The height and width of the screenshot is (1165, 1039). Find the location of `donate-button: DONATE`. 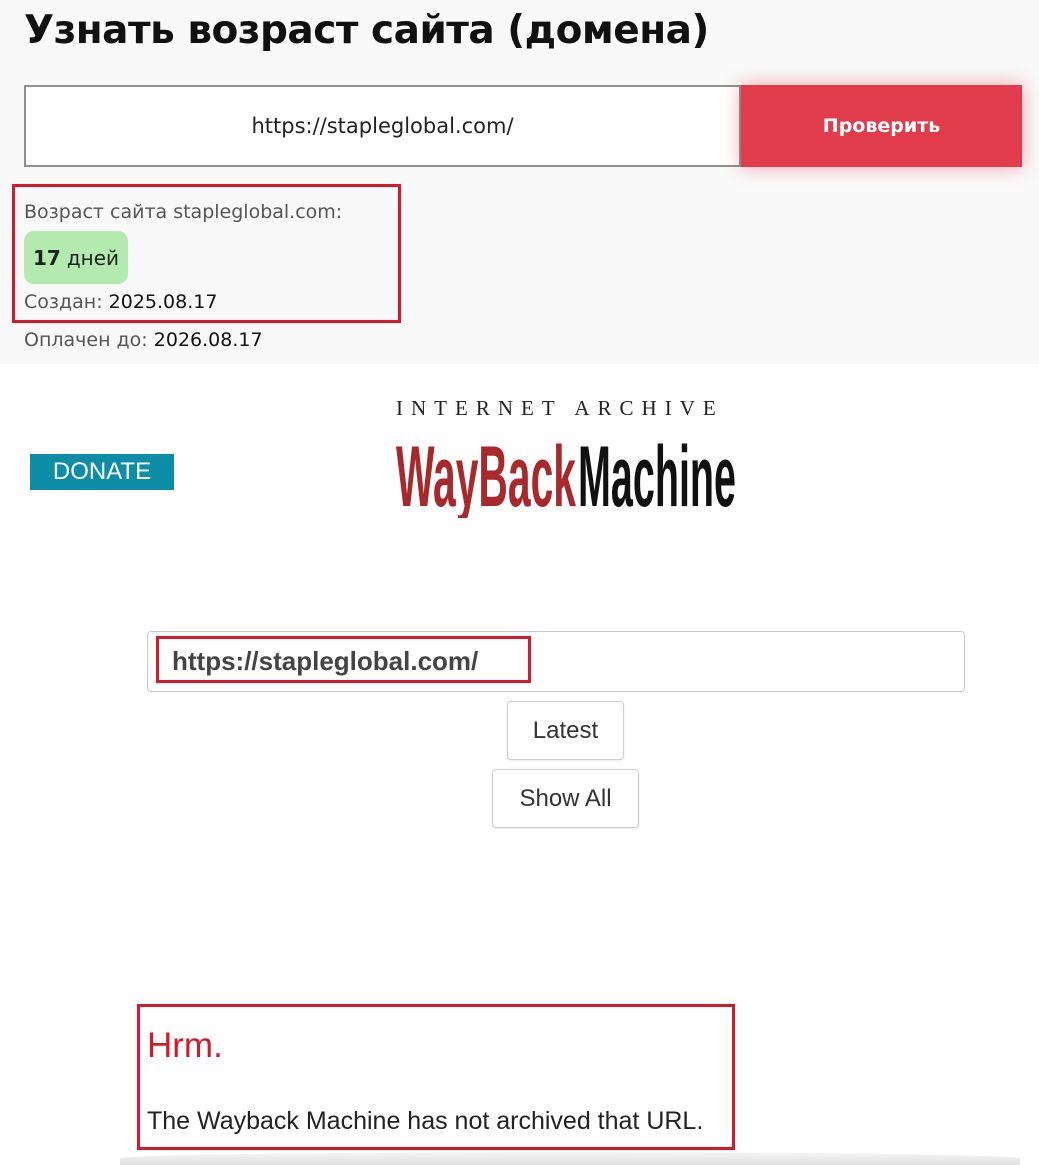

donate-button: DONATE is located at coordinates (102, 472).